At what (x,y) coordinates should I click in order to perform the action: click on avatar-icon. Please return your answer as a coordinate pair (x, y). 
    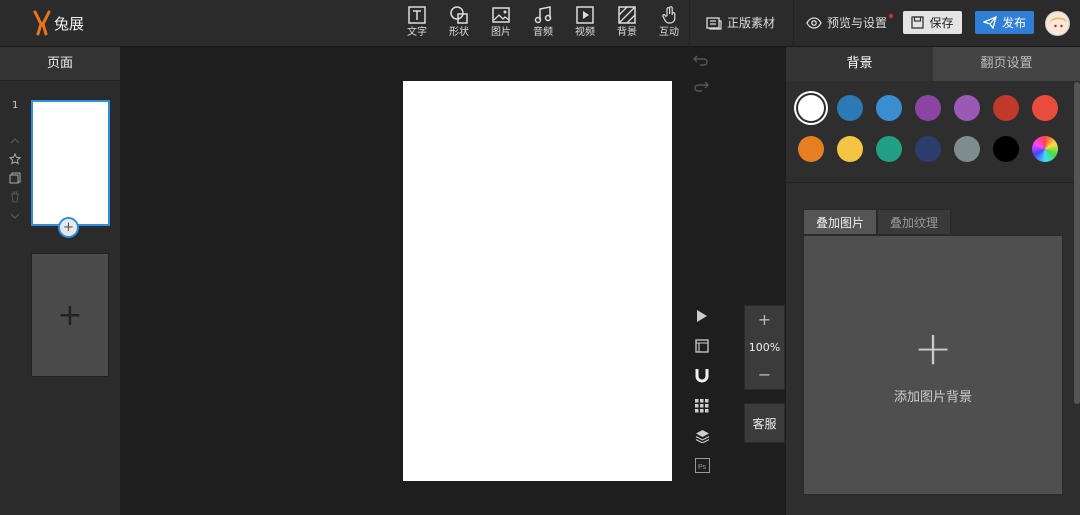
    Looking at the image, I should click on (1058, 25).